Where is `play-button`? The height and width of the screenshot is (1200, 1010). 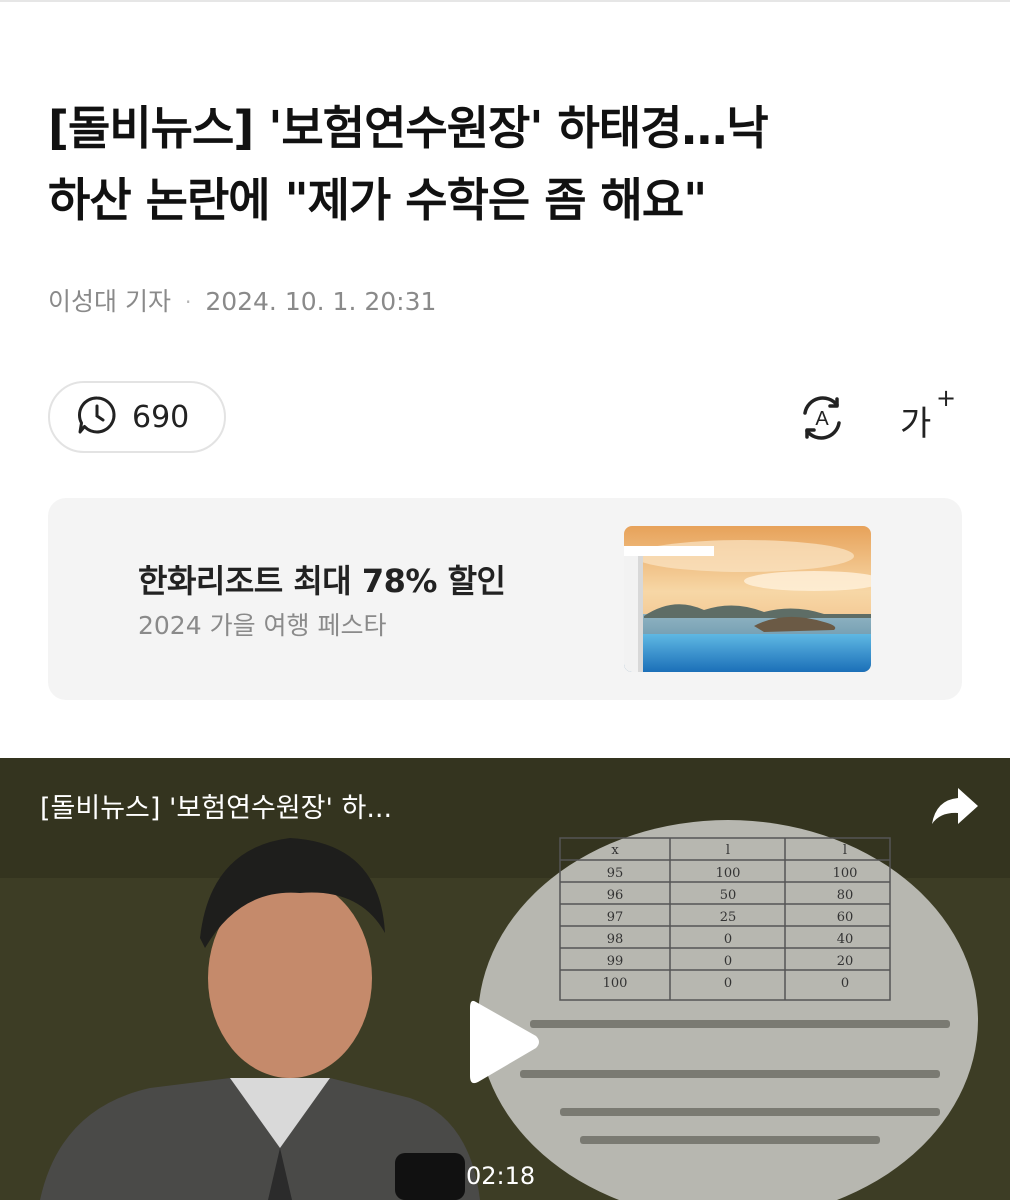
play-button is located at coordinates (504, 1042).